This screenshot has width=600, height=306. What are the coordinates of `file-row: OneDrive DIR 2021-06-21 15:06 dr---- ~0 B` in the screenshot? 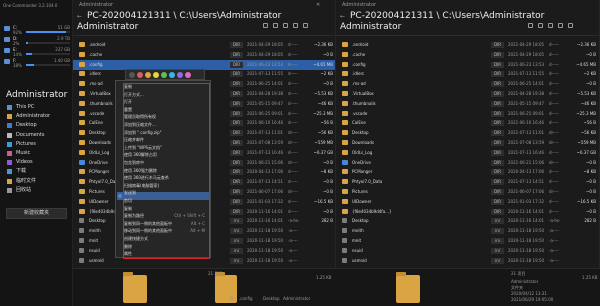 It's located at (467, 163).